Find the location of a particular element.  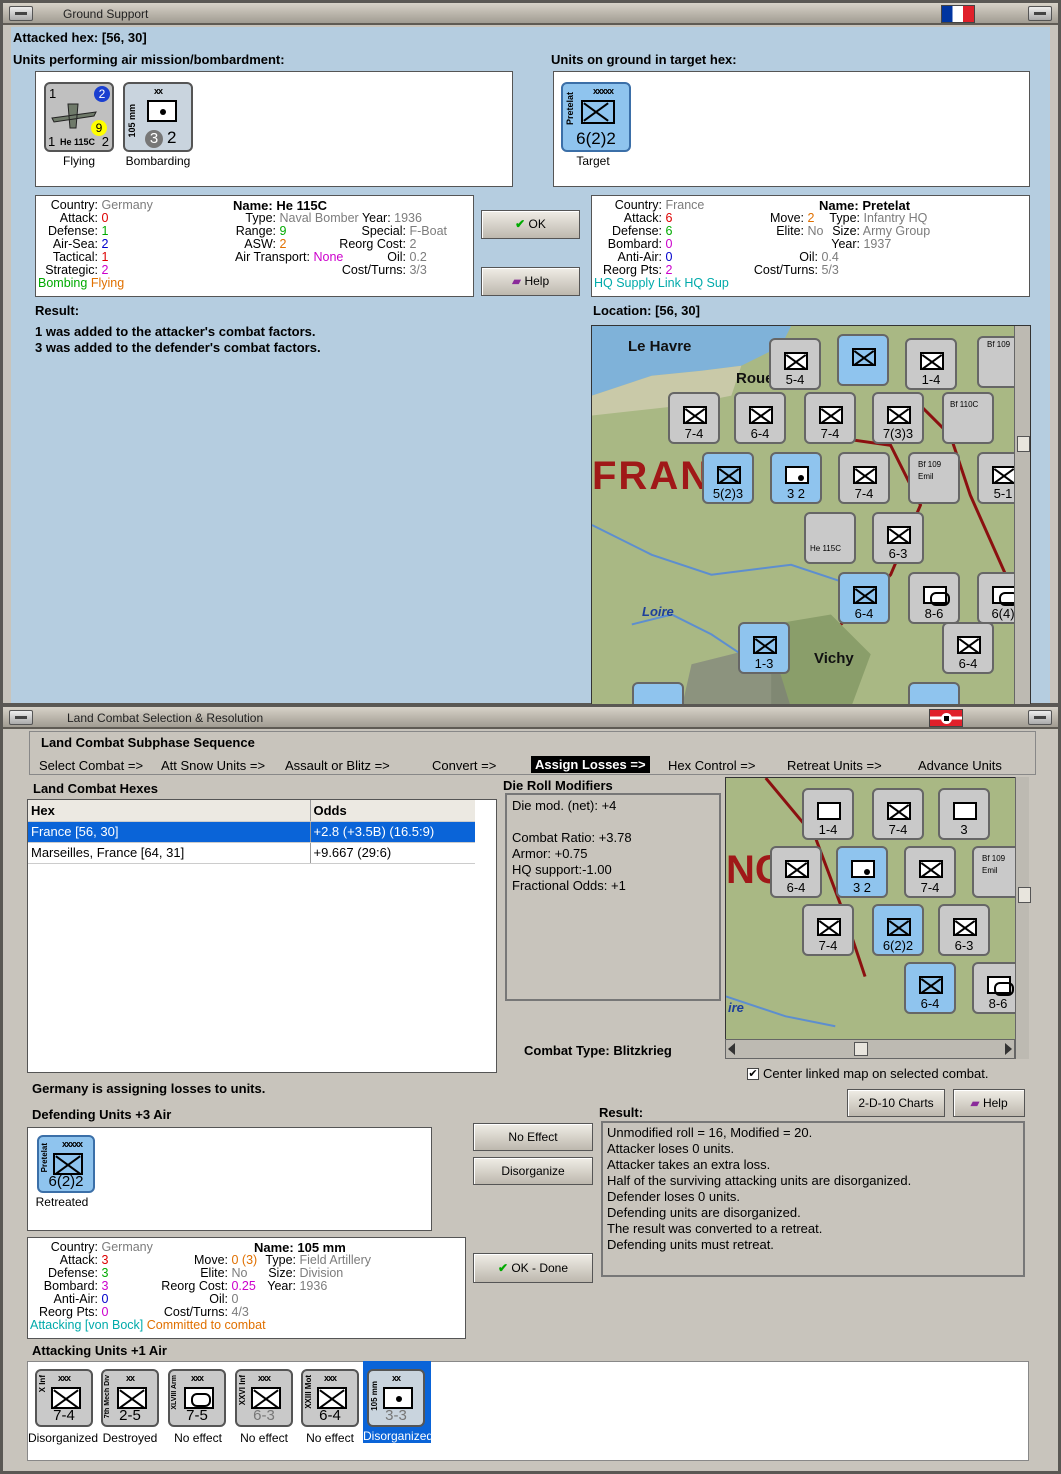

map-horizontal-scrollbar is located at coordinates (870, 1049).